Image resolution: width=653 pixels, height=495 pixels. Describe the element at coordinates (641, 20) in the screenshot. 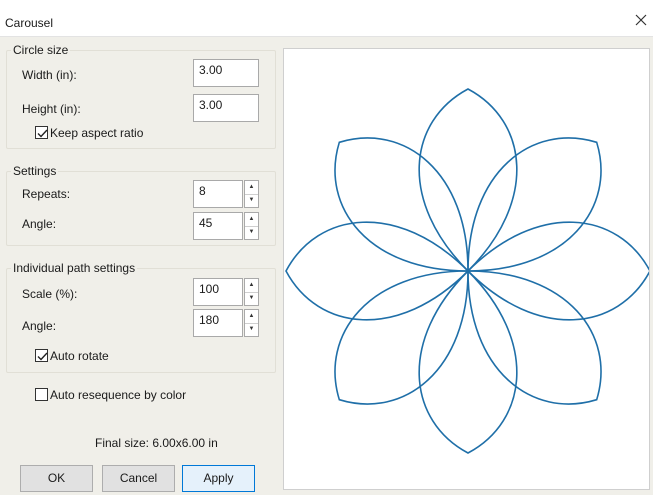

I see `close-icon` at that location.